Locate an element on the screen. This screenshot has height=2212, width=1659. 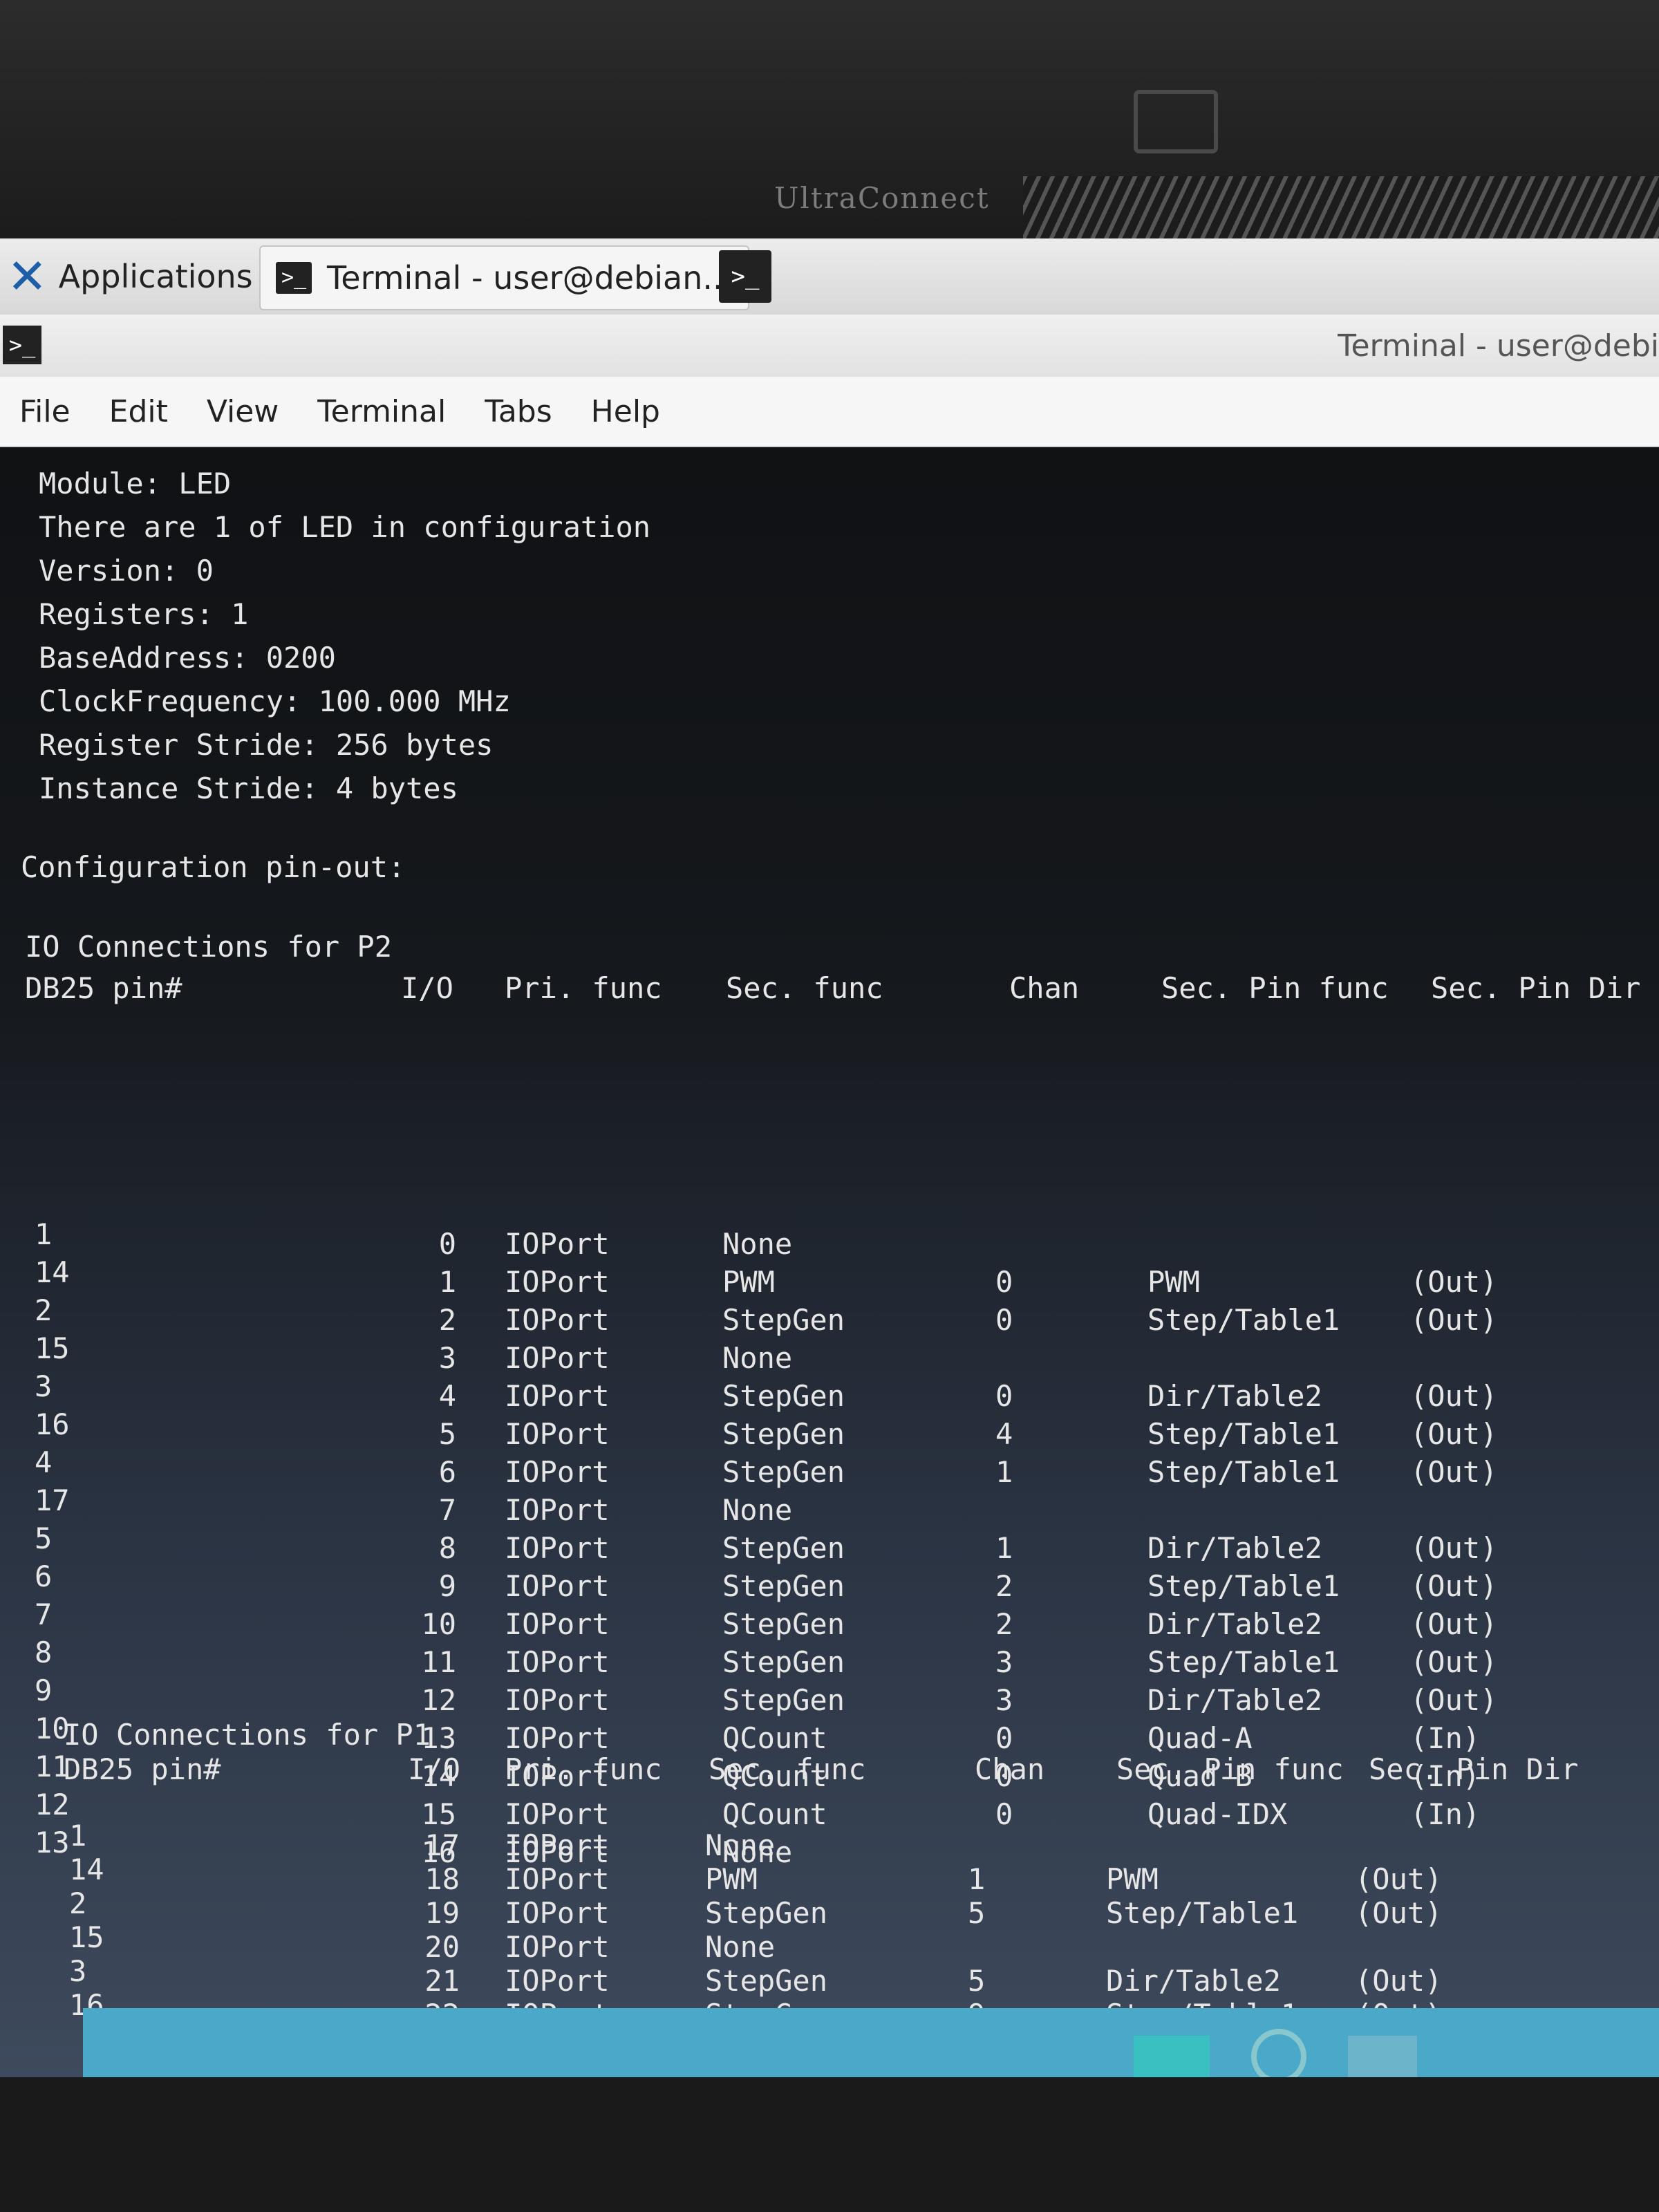
panel-app-icon is located at coordinates (1172, 2056).